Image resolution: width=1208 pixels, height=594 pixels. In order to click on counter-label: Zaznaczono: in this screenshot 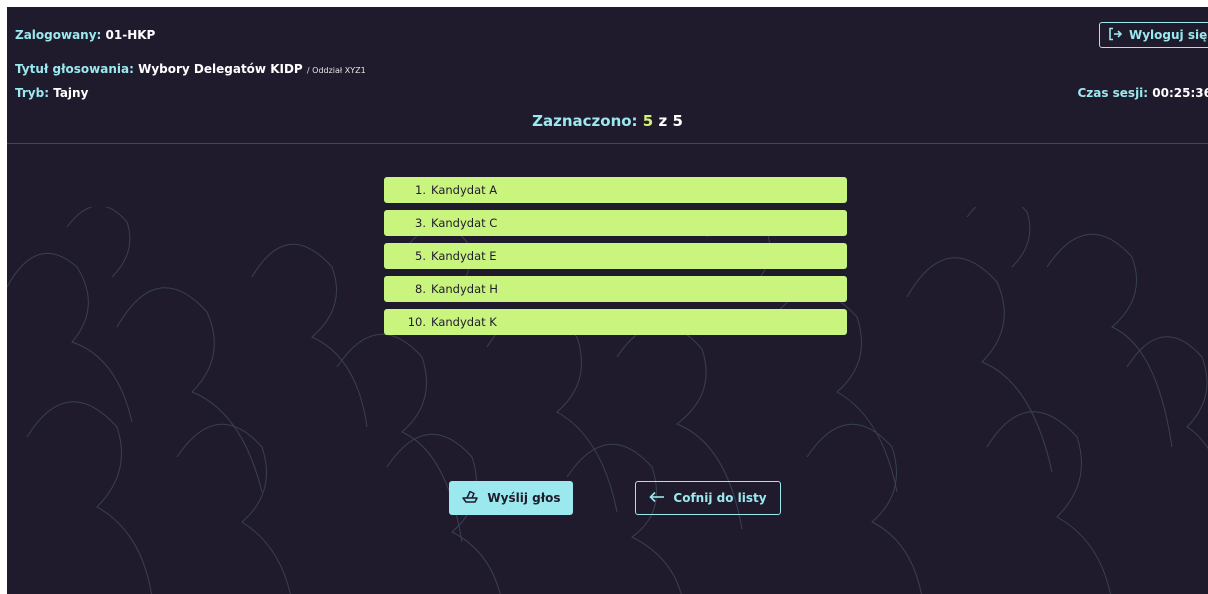, I will do `click(585, 121)`.